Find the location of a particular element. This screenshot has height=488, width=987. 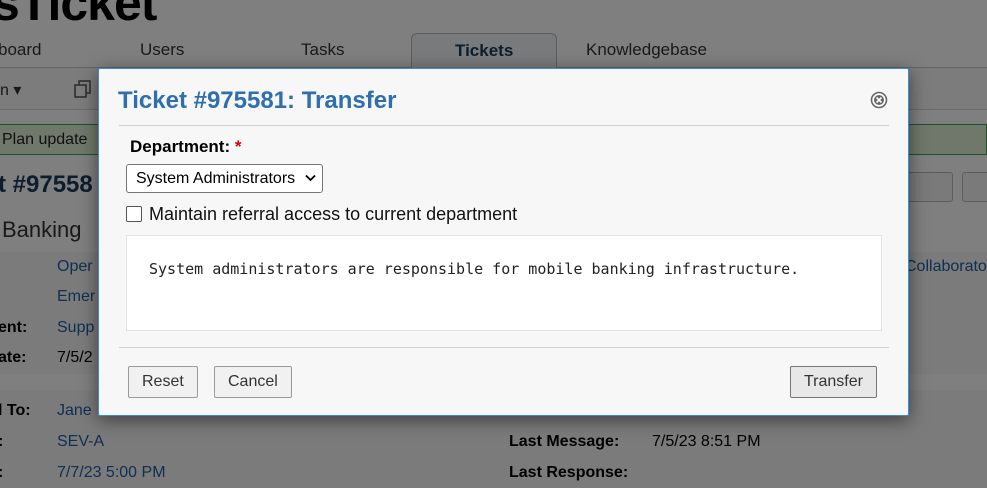

transfer-button: Transfer is located at coordinates (833, 382).